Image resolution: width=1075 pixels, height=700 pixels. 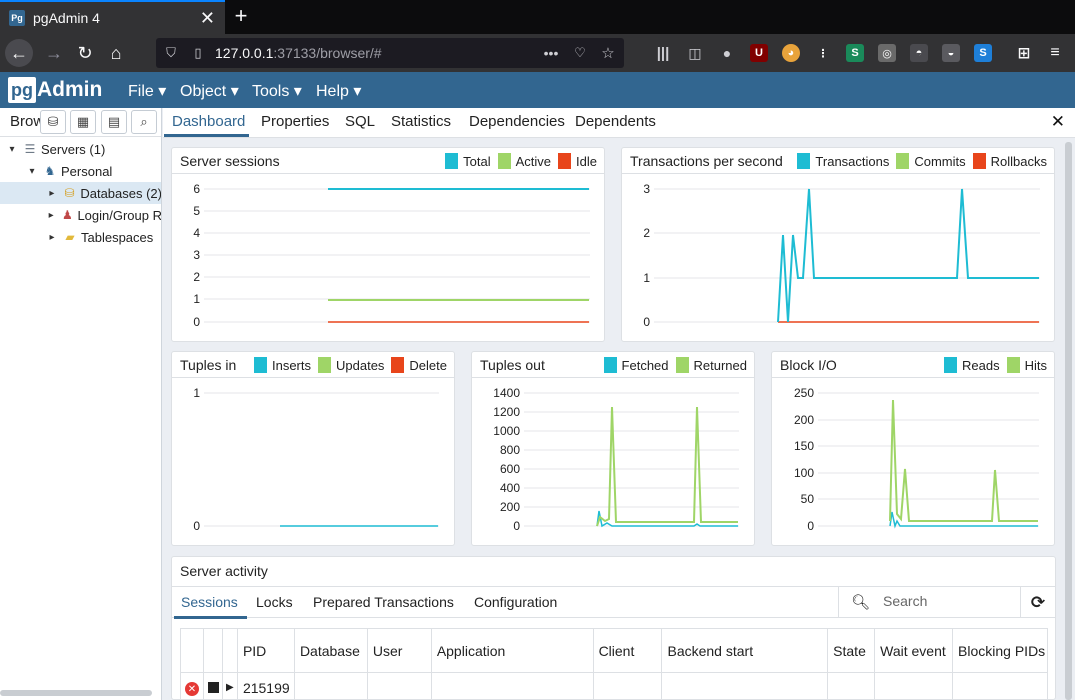 What do you see at coordinates (727, 53) in the screenshot?
I see `account-icon: ●` at bounding box center [727, 53].